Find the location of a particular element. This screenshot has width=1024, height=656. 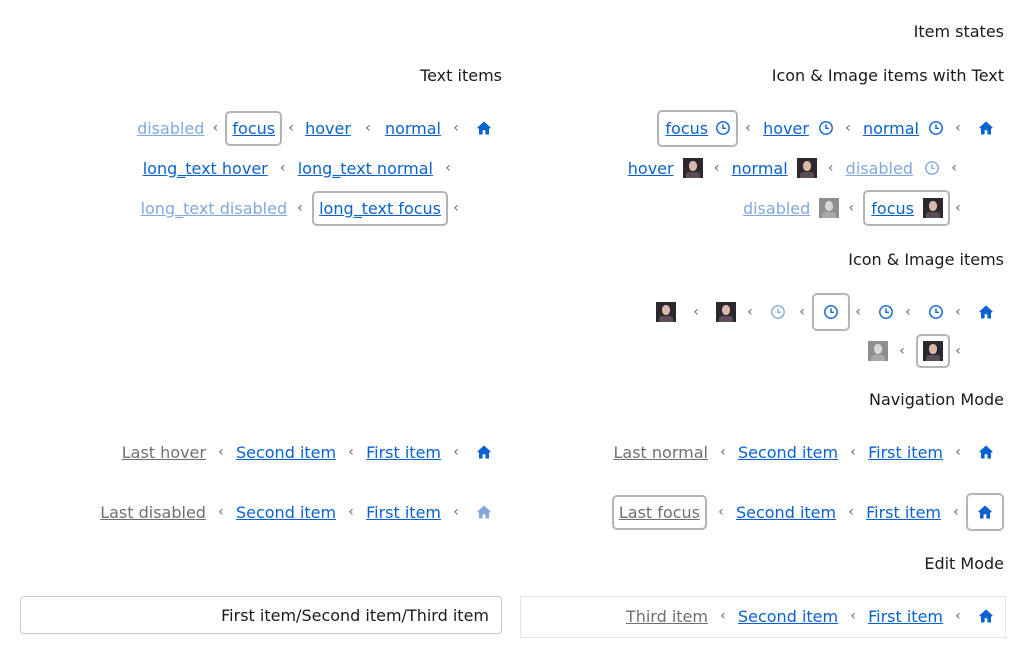

breadcrumb-item-focus-avatar is located at coordinates (933, 351).